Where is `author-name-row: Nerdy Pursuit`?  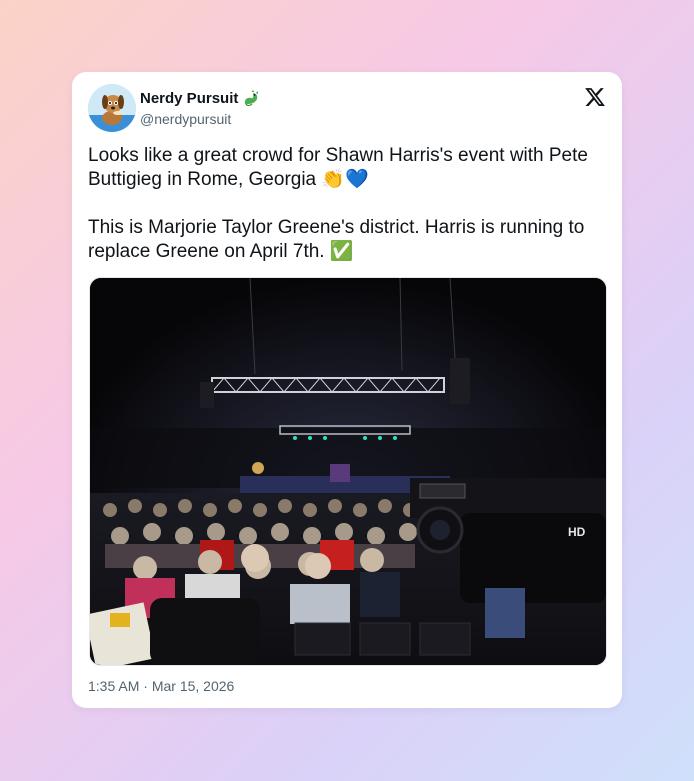
author-name-row: Nerdy Pursuit is located at coordinates (201, 98).